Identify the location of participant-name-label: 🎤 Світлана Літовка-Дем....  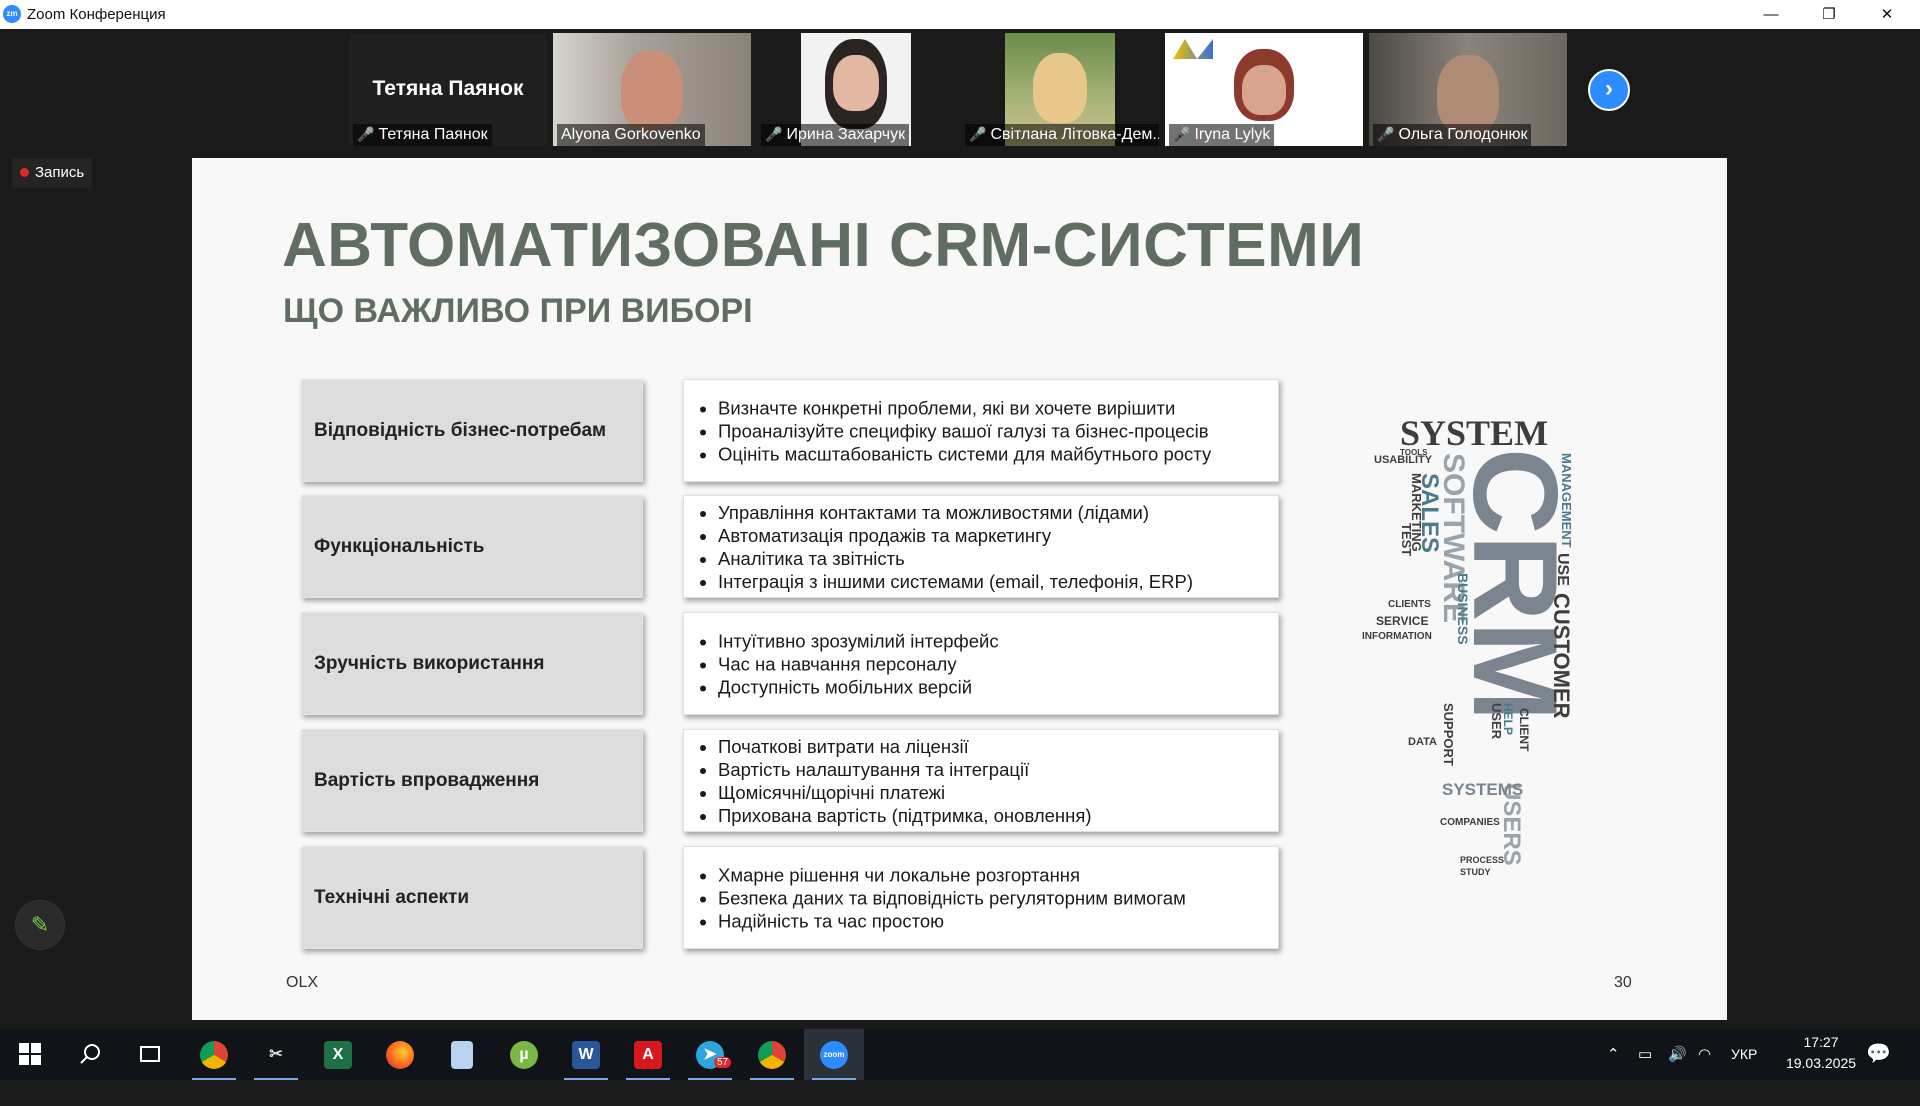
(1062, 135).